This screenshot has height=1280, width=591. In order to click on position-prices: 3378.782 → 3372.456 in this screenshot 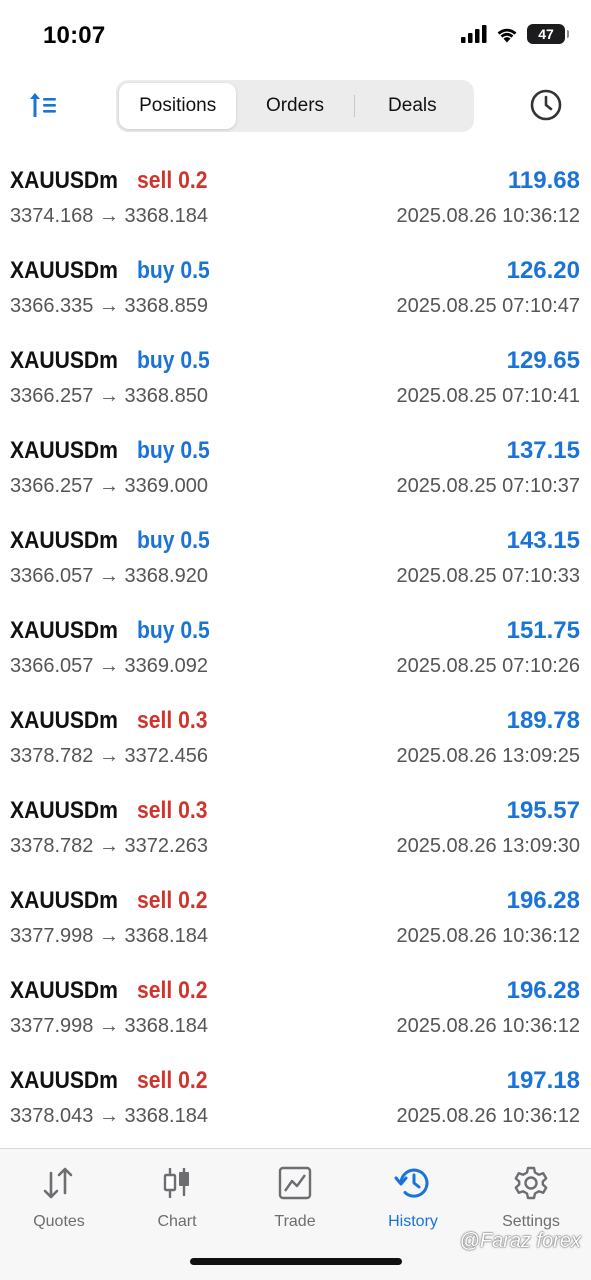, I will do `click(109, 756)`.